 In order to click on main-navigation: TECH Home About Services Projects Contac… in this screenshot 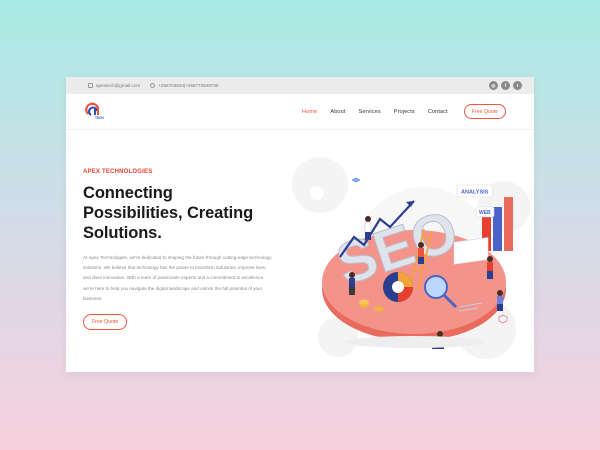, I will do `click(300, 112)`.